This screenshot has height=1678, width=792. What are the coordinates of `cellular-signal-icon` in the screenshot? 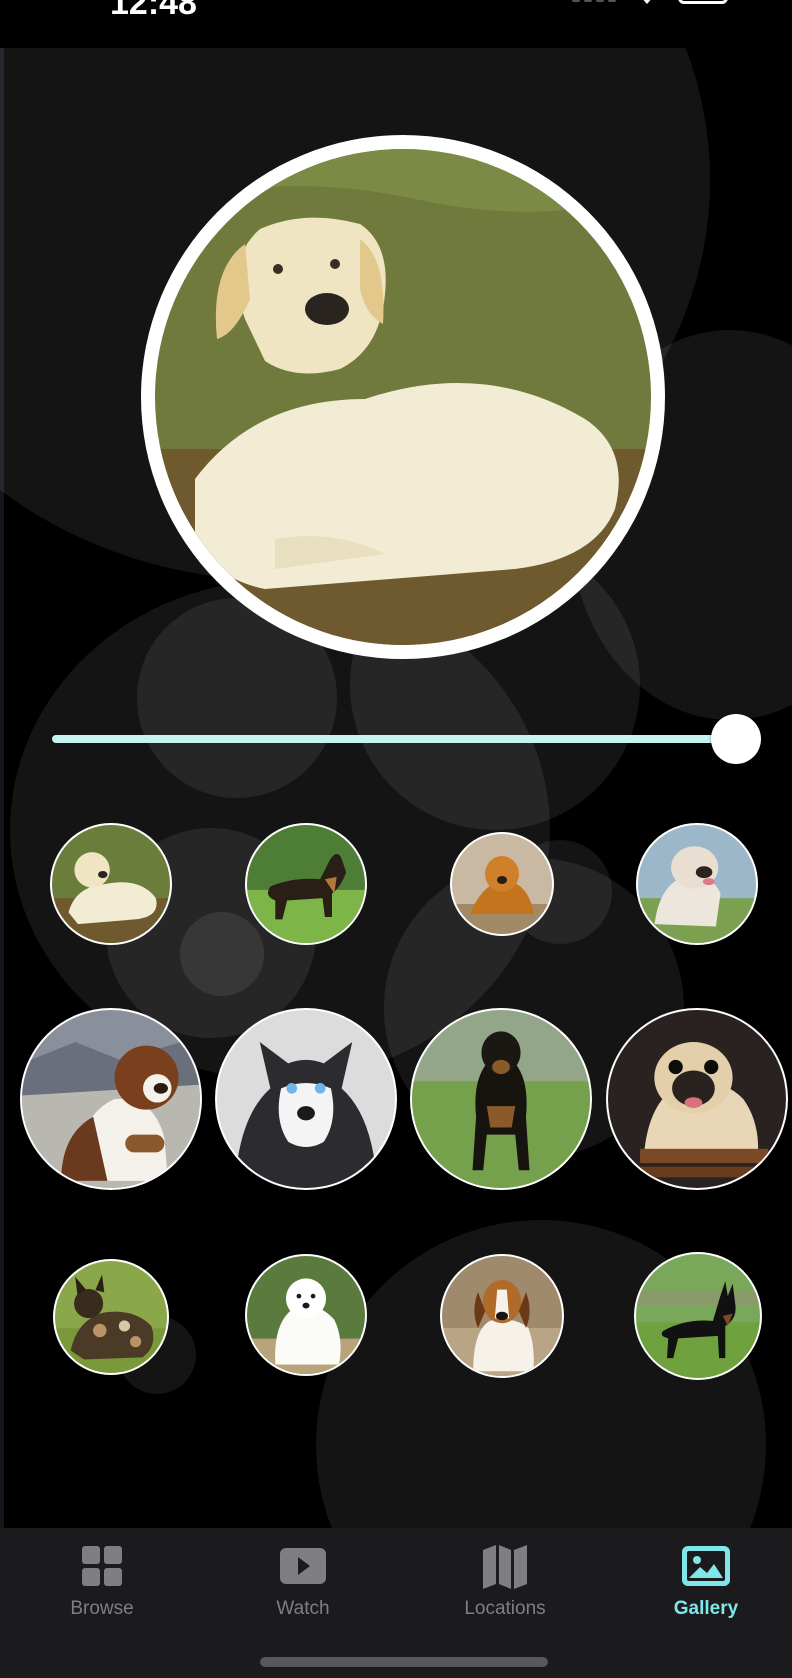 It's located at (594, 1).